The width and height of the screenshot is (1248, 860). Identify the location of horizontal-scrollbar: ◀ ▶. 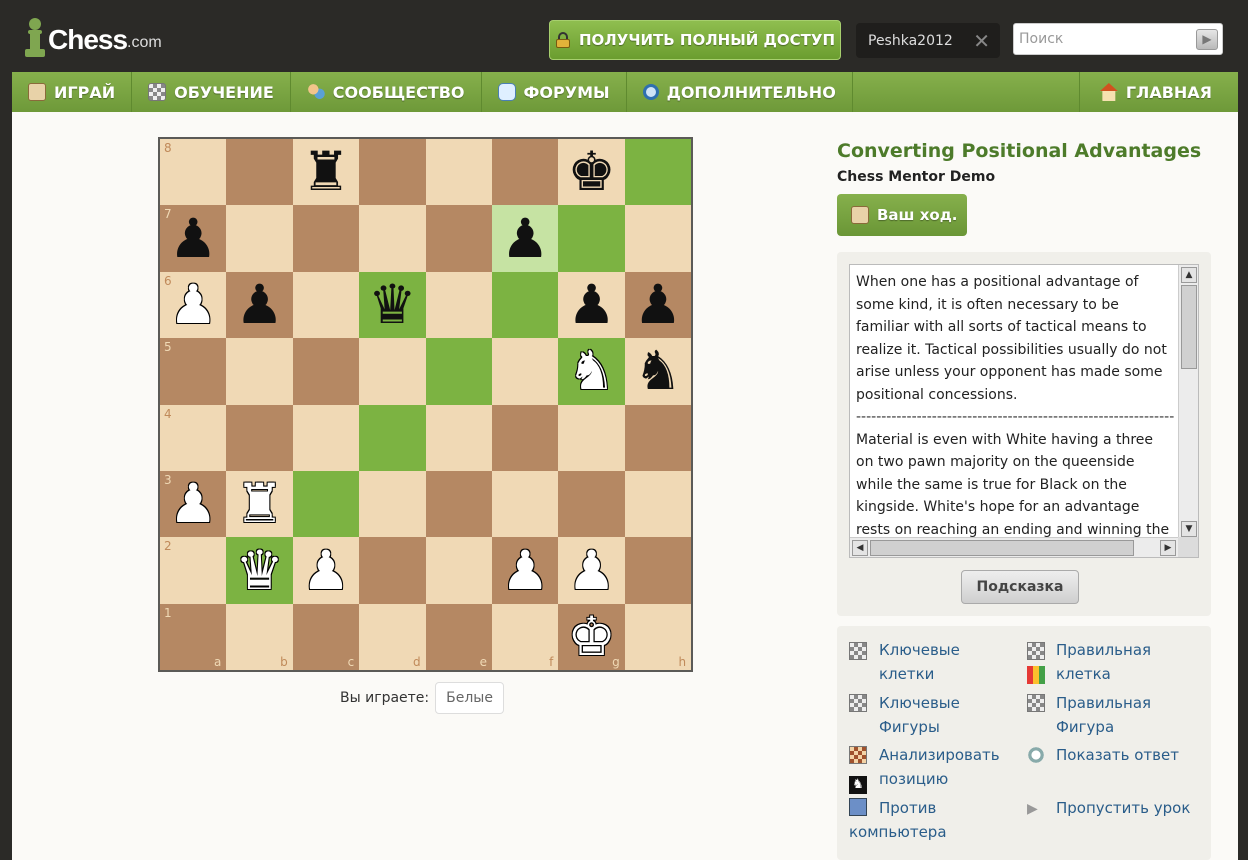
(1014, 547).